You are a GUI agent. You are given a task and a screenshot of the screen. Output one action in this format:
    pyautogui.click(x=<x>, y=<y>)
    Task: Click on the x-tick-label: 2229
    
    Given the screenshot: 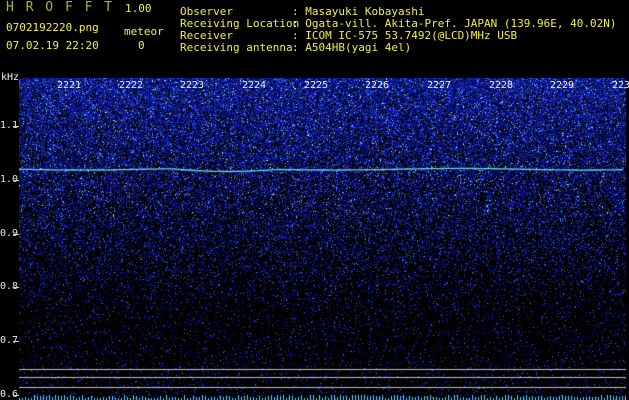 What is the action you would take?
    pyautogui.click(x=562, y=85)
    